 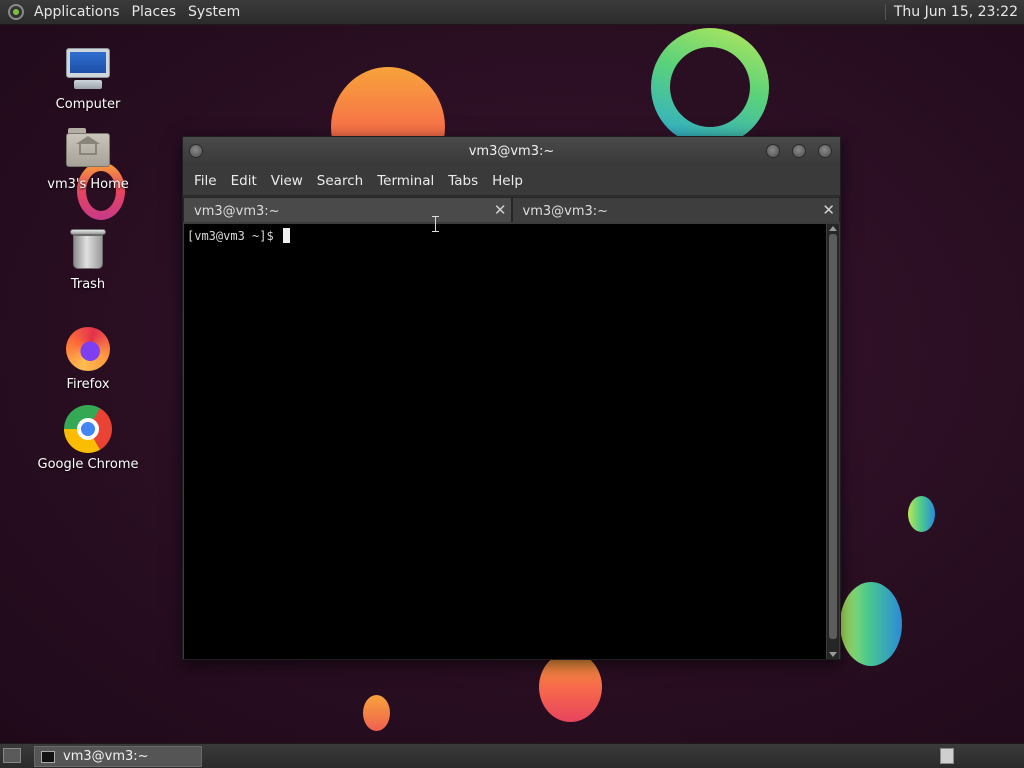 What do you see at coordinates (833, 436) in the screenshot?
I see `scrollbar-thumb` at bounding box center [833, 436].